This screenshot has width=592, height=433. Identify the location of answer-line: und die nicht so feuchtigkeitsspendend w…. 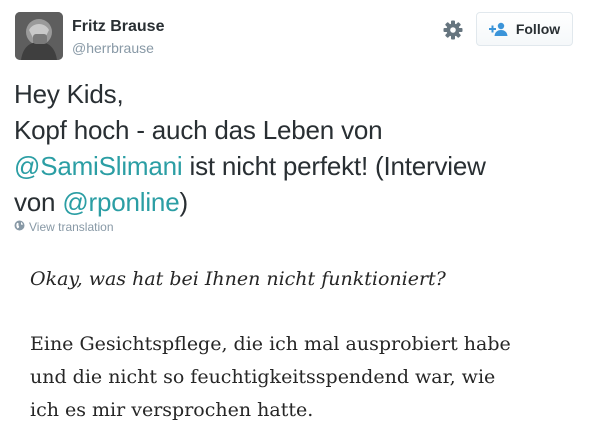
(263, 377).